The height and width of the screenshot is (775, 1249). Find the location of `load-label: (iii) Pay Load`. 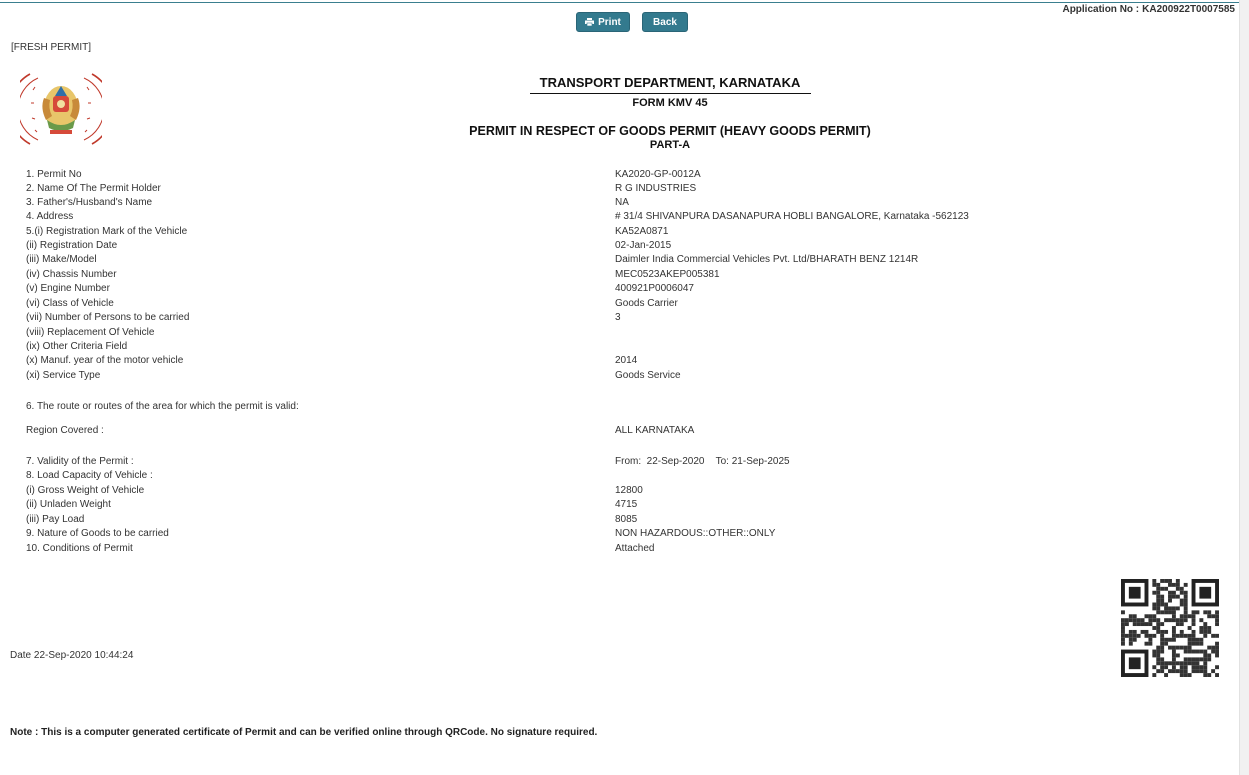

load-label: (iii) Pay Load is located at coordinates (55, 519).